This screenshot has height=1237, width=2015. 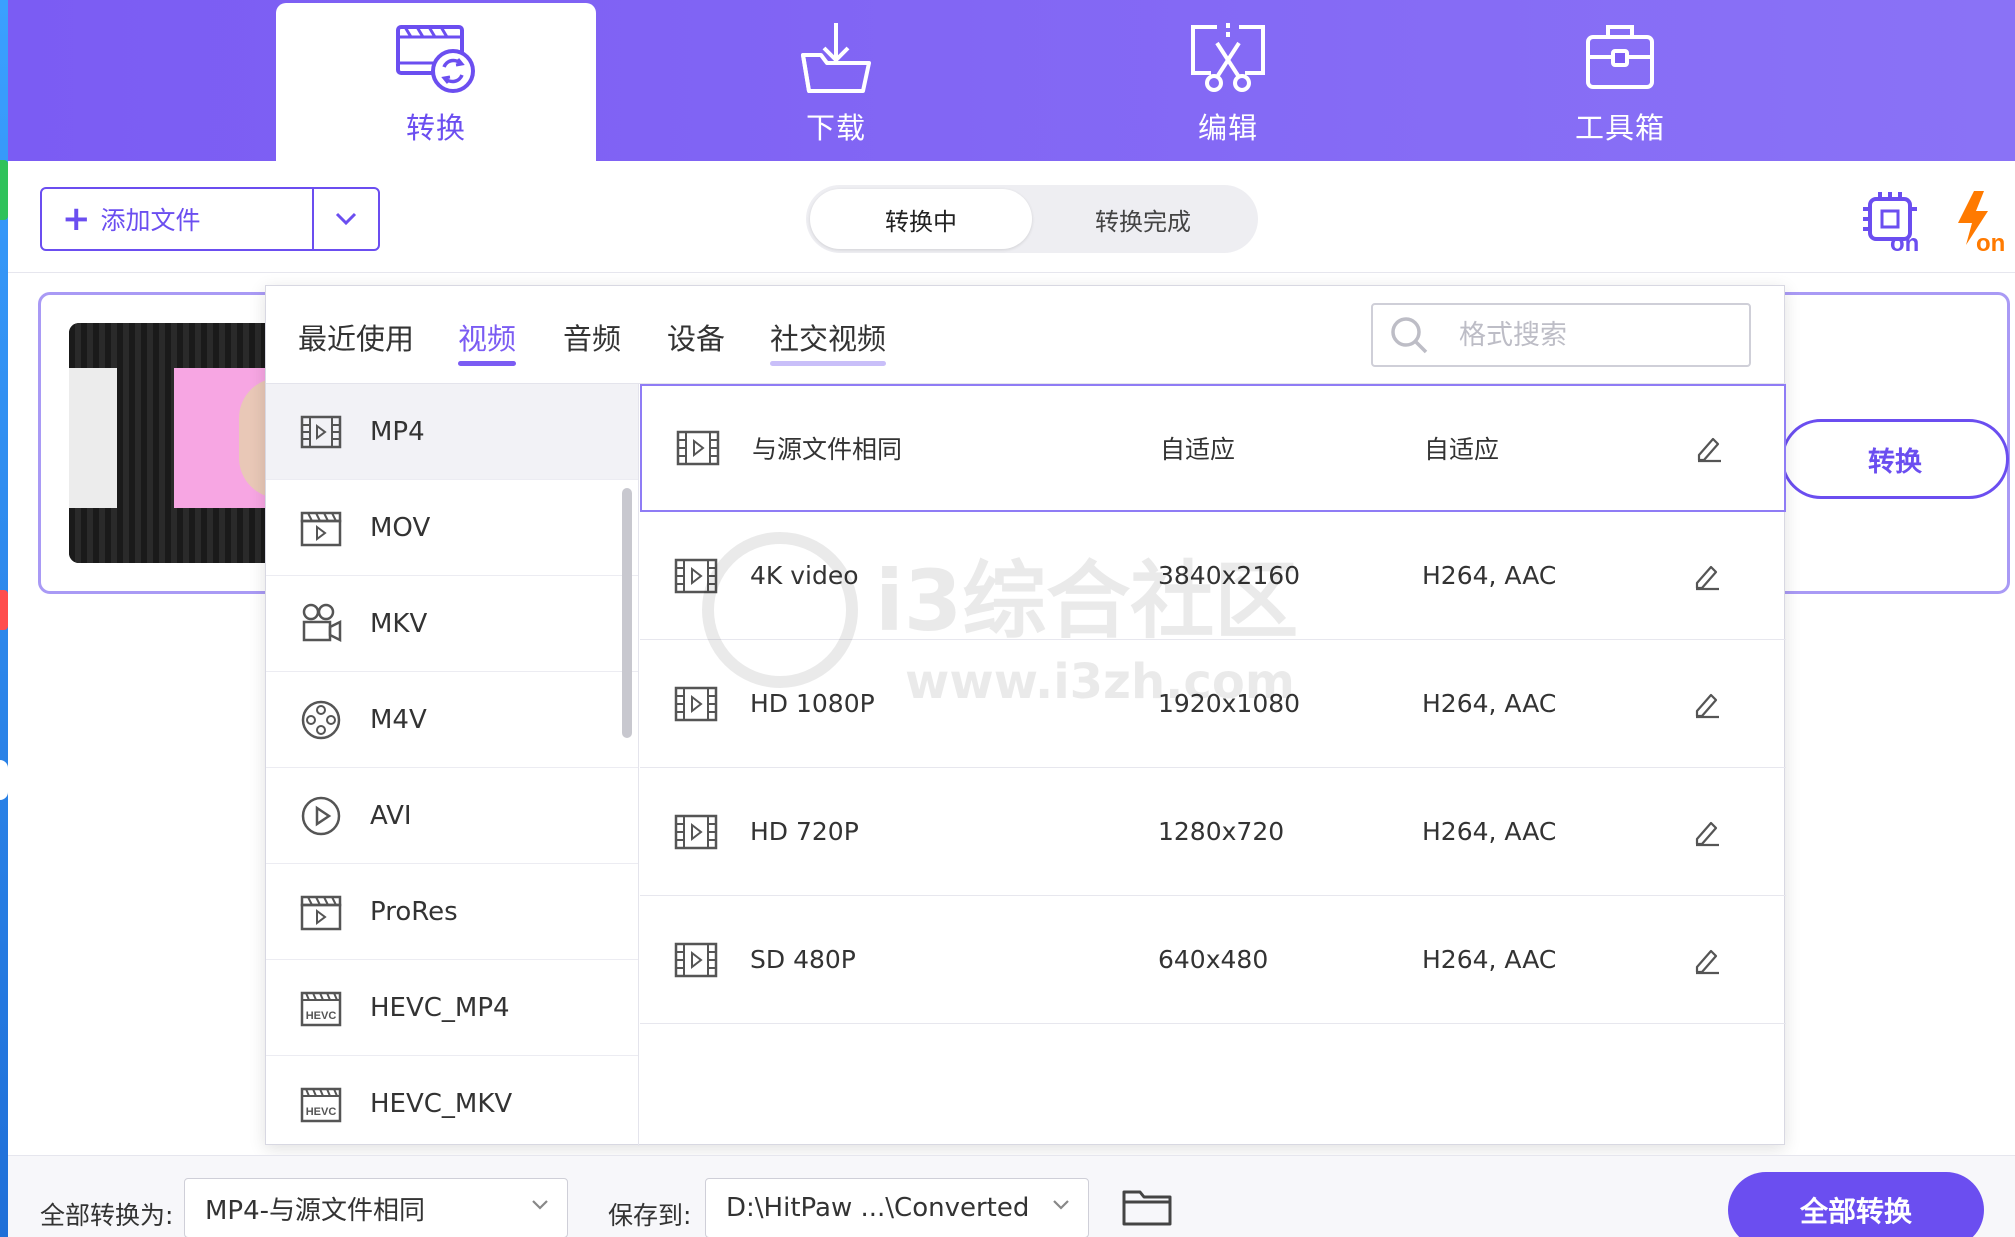 I want to click on tab-video: 视频, so click(x=487, y=341).